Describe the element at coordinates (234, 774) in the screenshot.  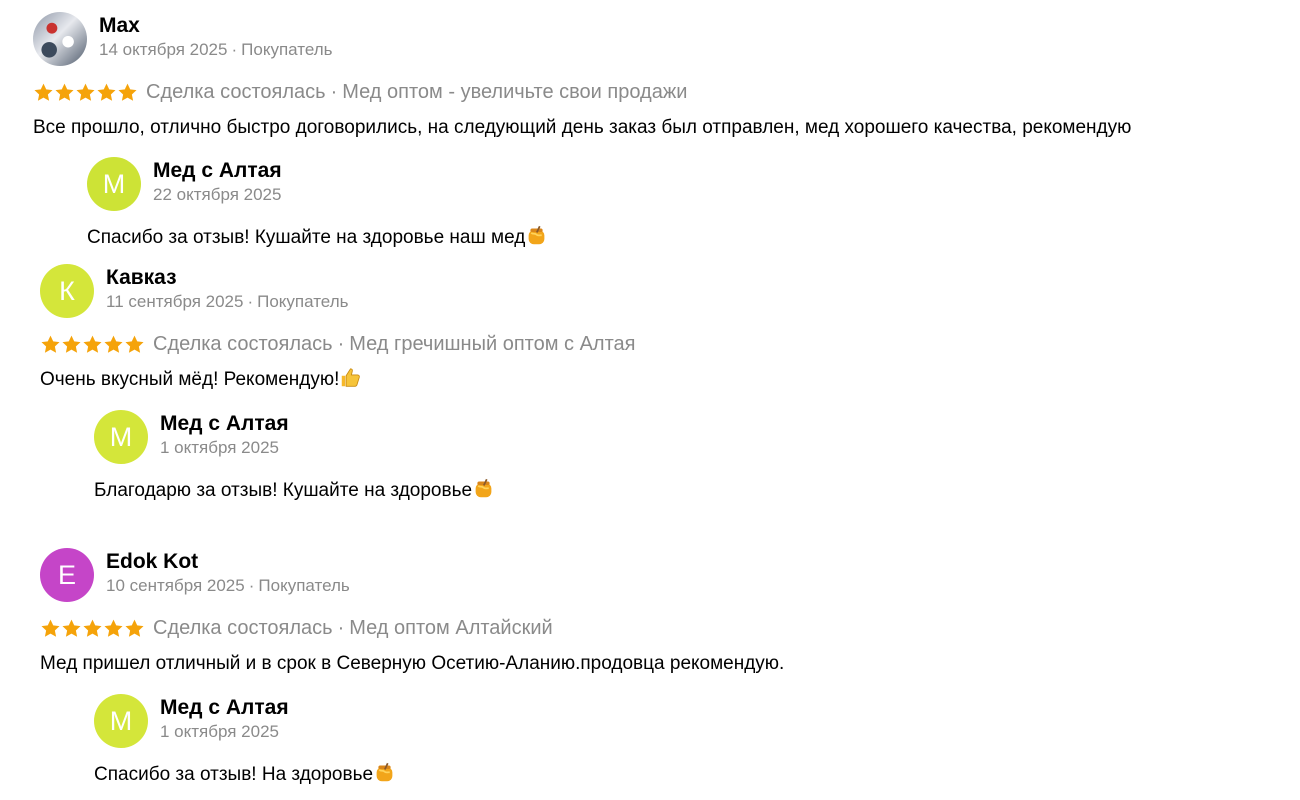
I see `reply-text-content: Спасибо за отзыв! На здоровье` at that location.